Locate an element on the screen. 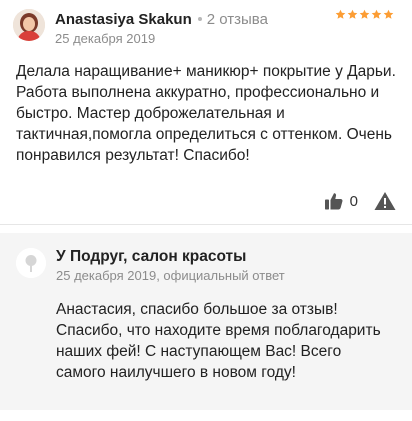 The width and height of the screenshot is (412, 421). review-date: 25 декабря 2019 is located at coordinates (105, 38).